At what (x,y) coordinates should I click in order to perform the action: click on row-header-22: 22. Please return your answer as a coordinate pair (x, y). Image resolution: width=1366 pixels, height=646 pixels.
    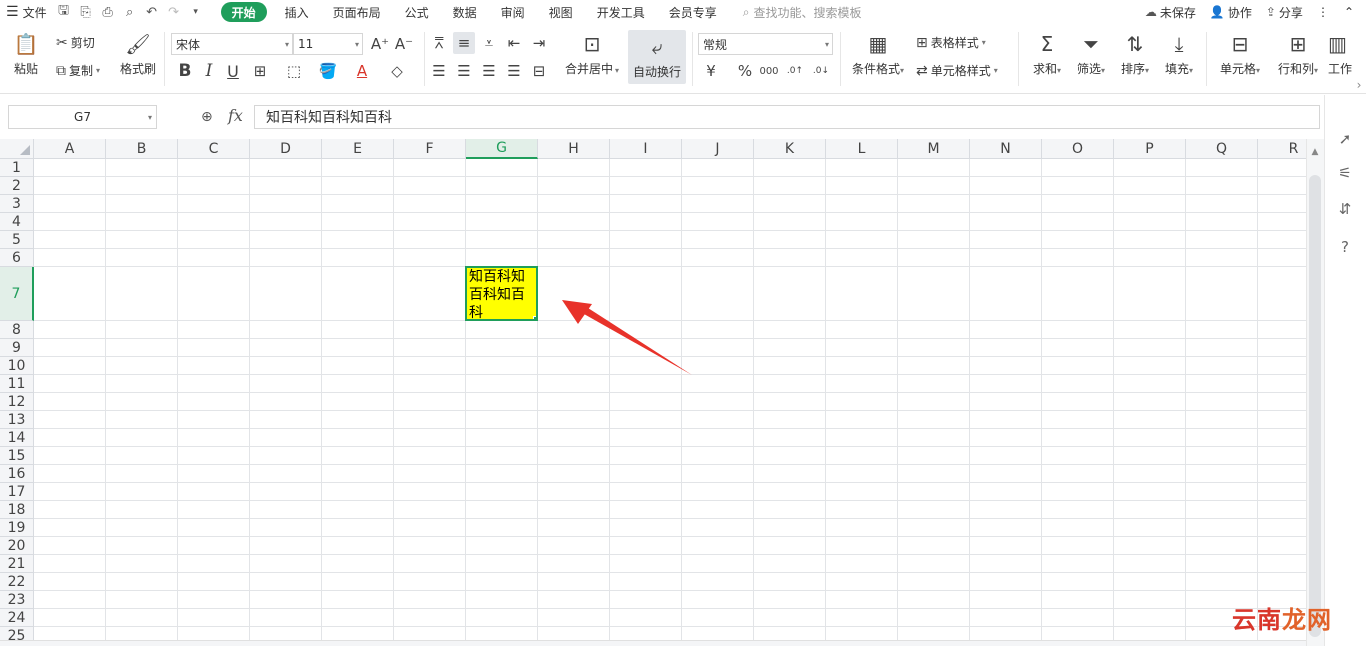
    Looking at the image, I should click on (17, 582).